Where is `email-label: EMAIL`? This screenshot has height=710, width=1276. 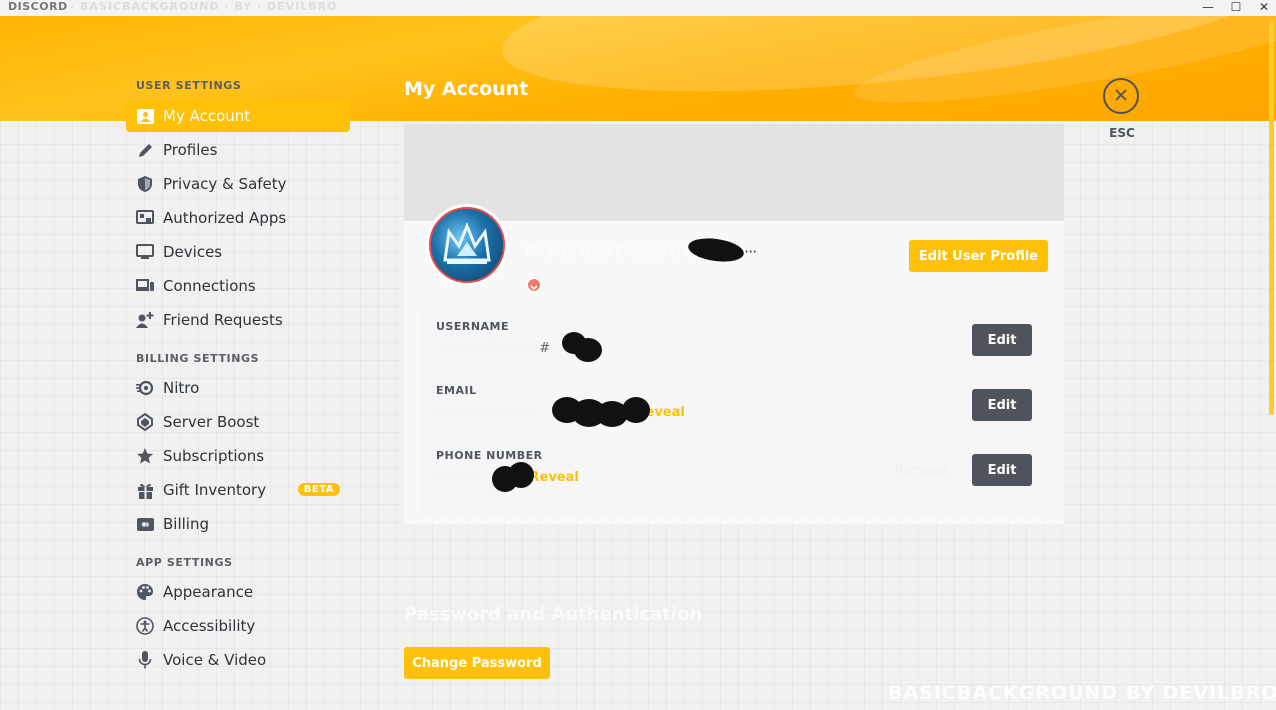 email-label: EMAIL is located at coordinates (456, 390).